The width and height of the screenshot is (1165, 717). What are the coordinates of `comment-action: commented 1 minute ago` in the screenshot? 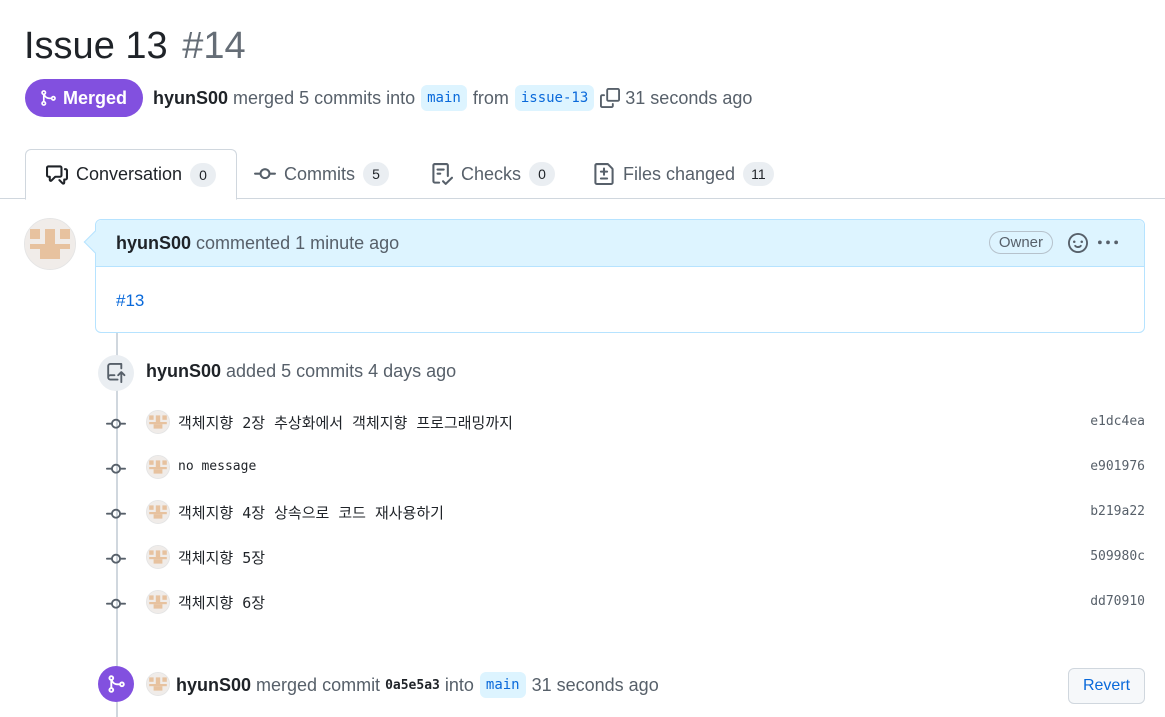 It's located at (298, 242).